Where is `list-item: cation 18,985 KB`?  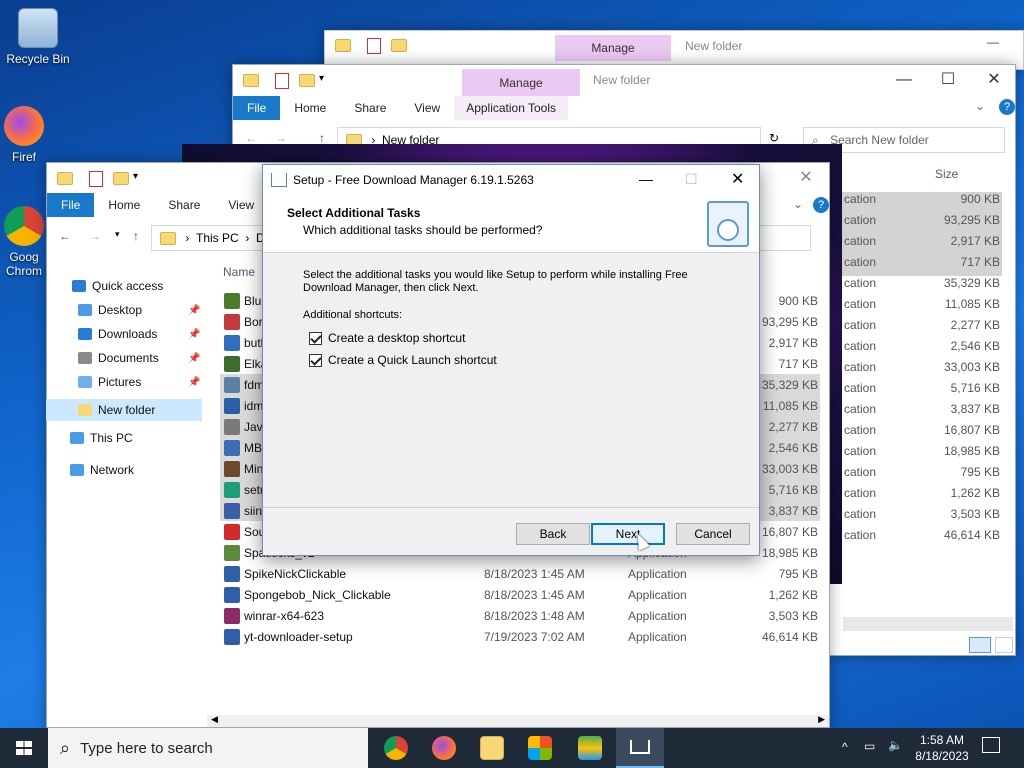 list-item: cation 18,985 KB is located at coordinates (922, 454).